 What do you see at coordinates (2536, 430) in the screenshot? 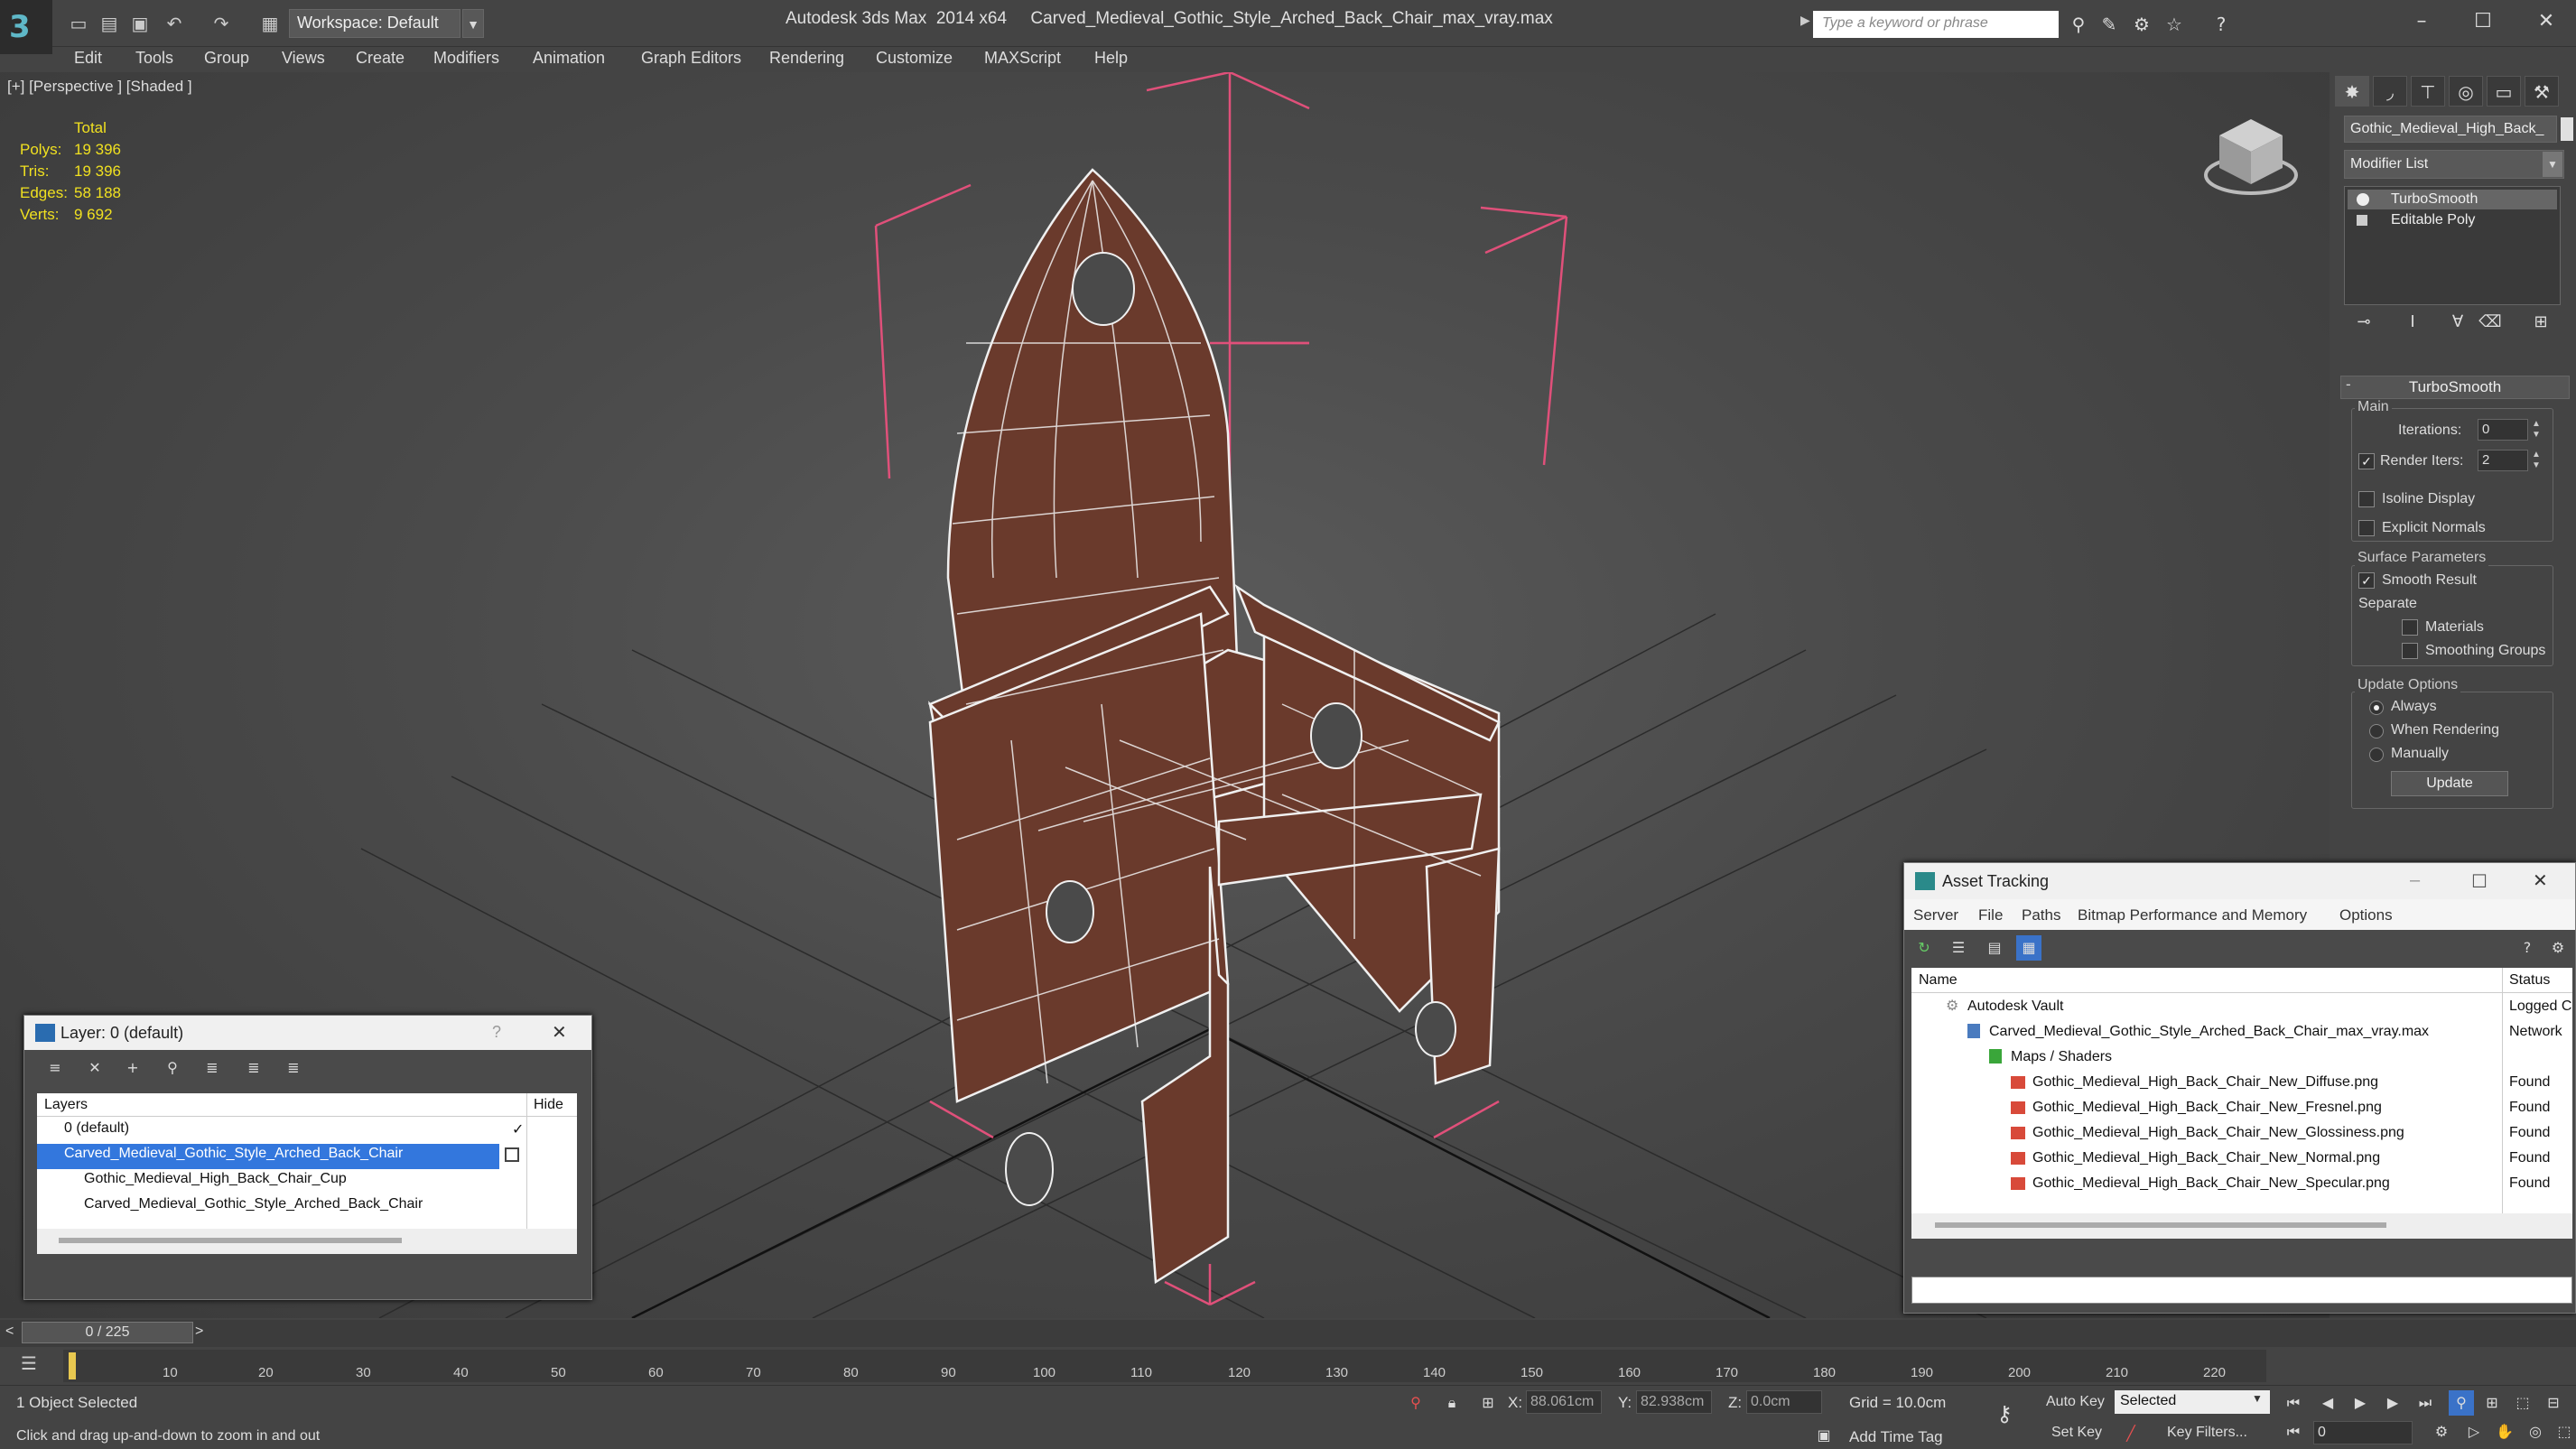
I see `spinner-arrows-icon: ▲ ▼` at bounding box center [2536, 430].